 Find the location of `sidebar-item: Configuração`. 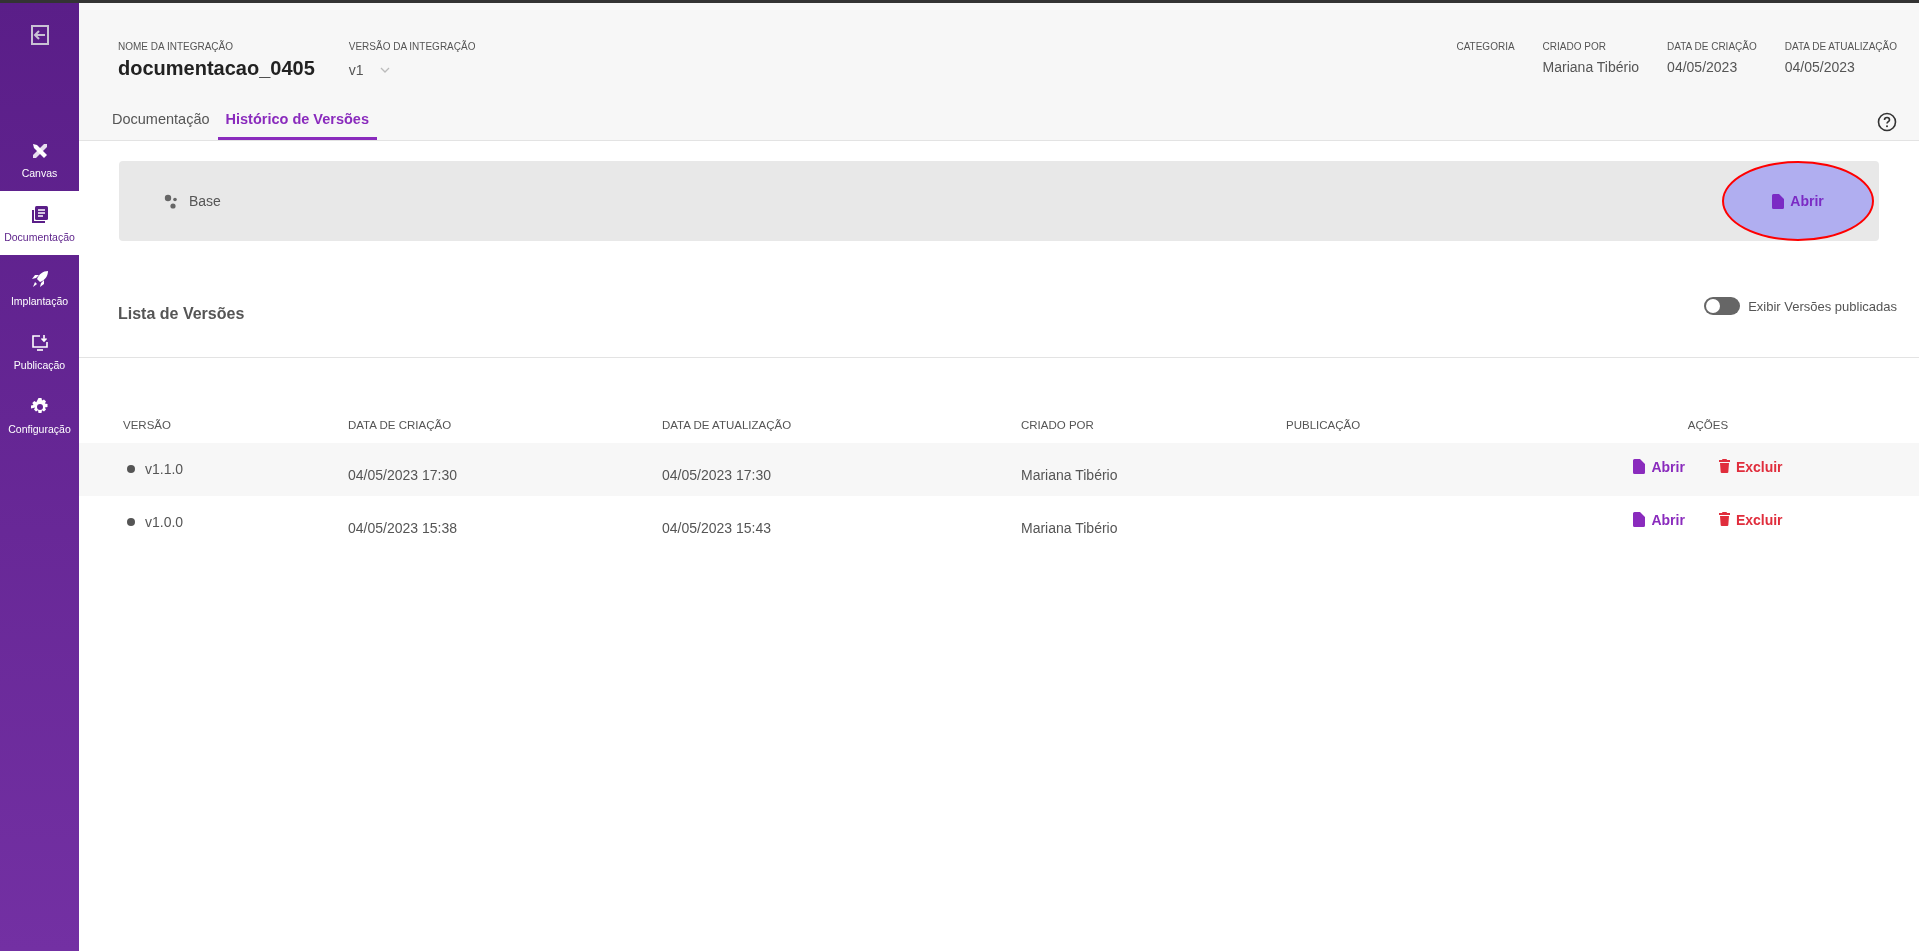

sidebar-item: Configuração is located at coordinates (39, 415).